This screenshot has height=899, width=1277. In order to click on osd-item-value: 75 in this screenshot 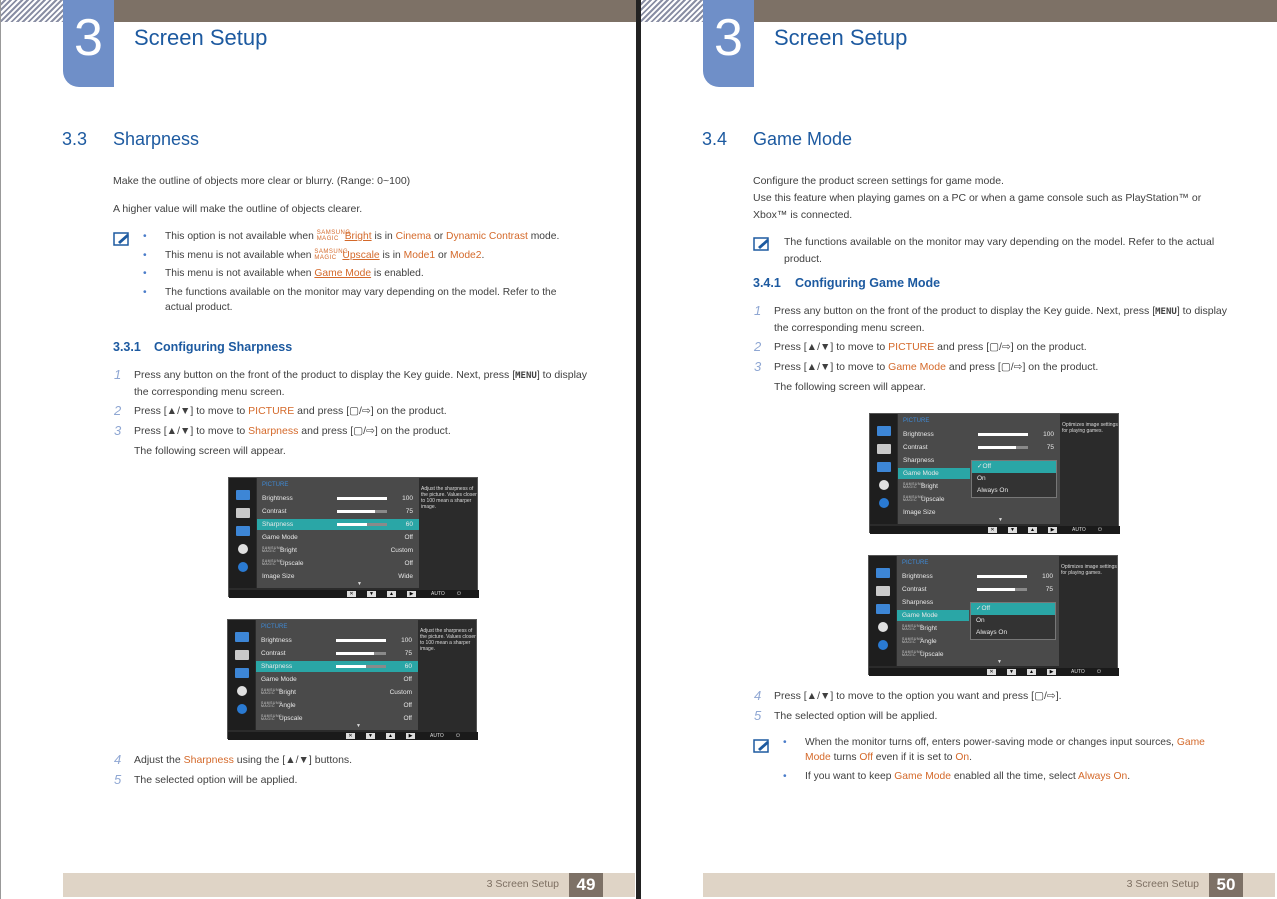, I will do `click(1049, 589)`.